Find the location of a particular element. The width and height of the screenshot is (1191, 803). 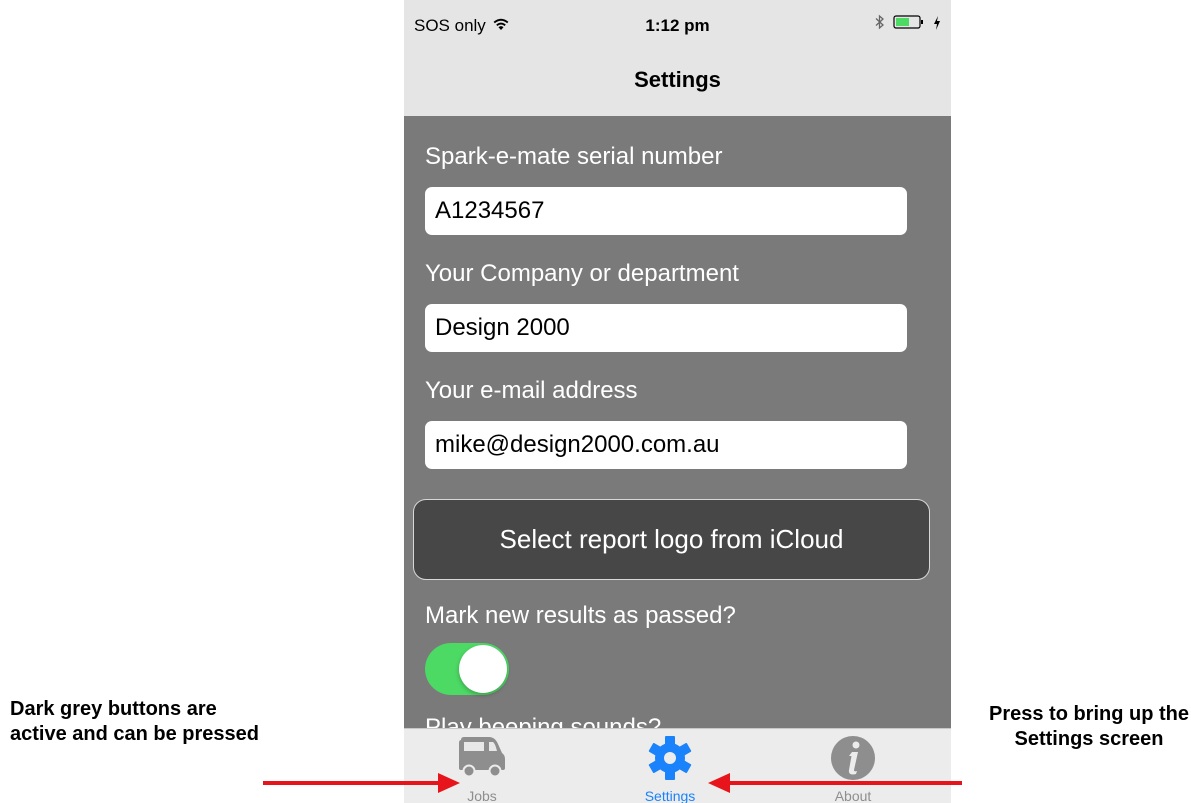

arrow-left is located at coordinates (361, 783).